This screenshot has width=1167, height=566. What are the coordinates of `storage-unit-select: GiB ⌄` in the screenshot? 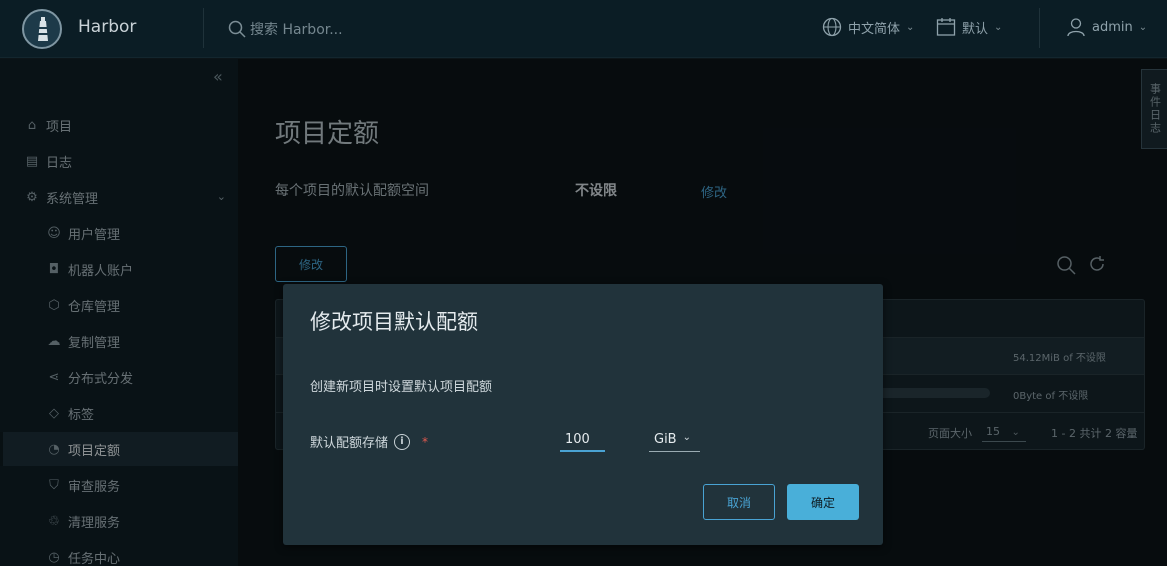 It's located at (674, 440).